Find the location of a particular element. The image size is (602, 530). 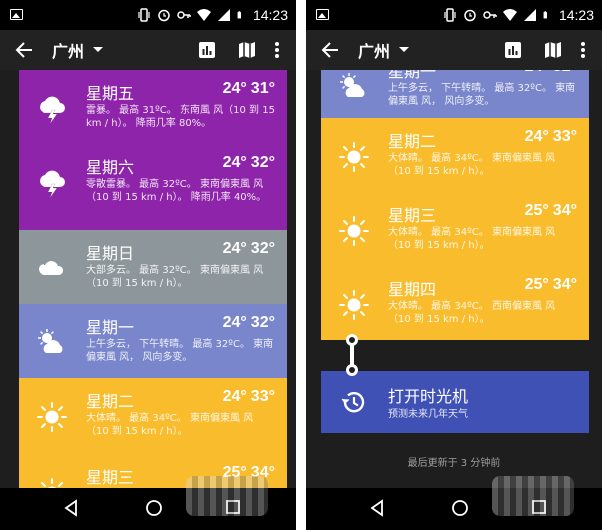

temperature-range: 24° 32° is located at coordinates (551, 73).